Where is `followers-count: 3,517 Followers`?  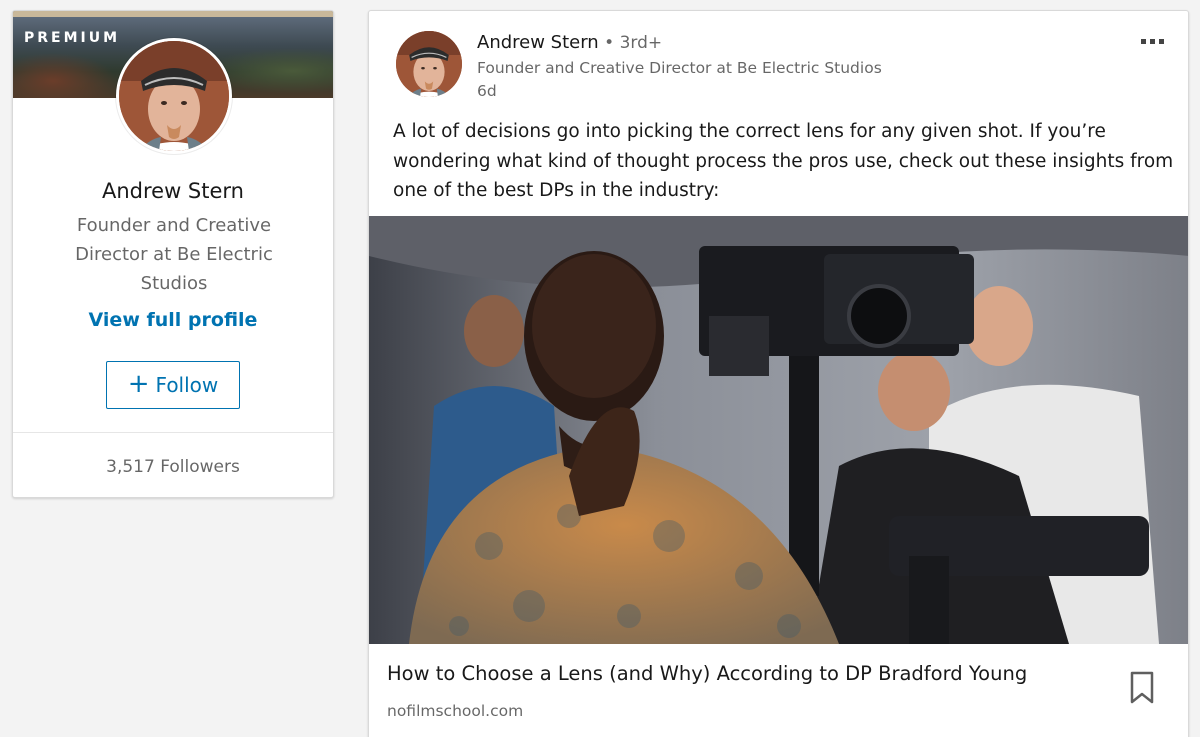
followers-count: 3,517 Followers is located at coordinates (173, 467).